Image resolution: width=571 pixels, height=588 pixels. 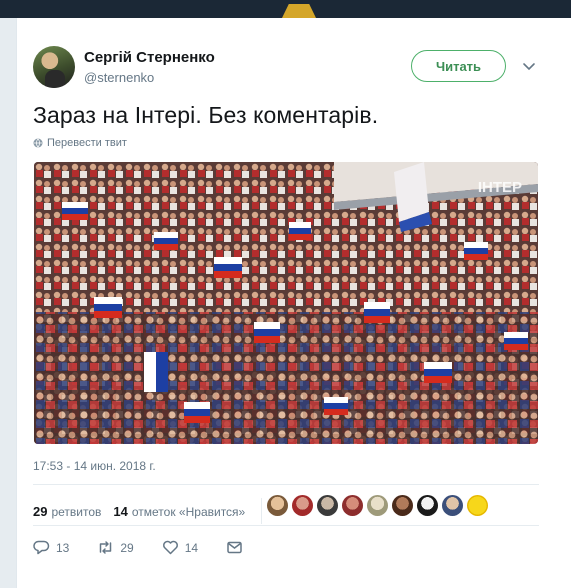 I want to click on message-button, so click(x=234, y=547).